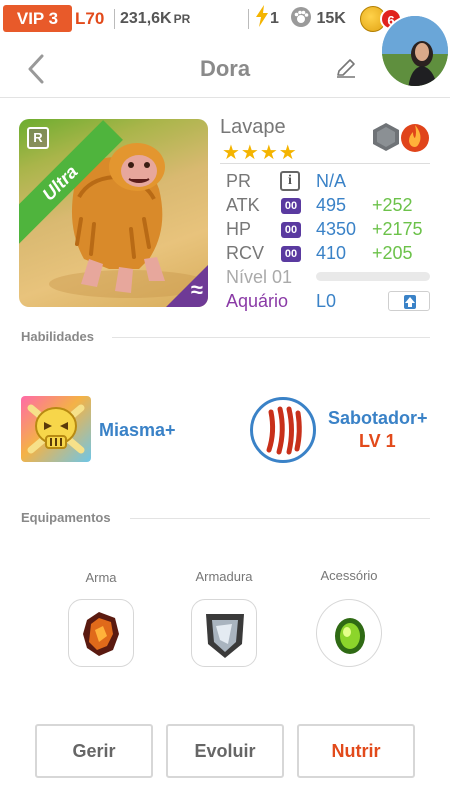 The height and width of the screenshot is (800, 450). I want to click on name-divider, so click(325, 163).